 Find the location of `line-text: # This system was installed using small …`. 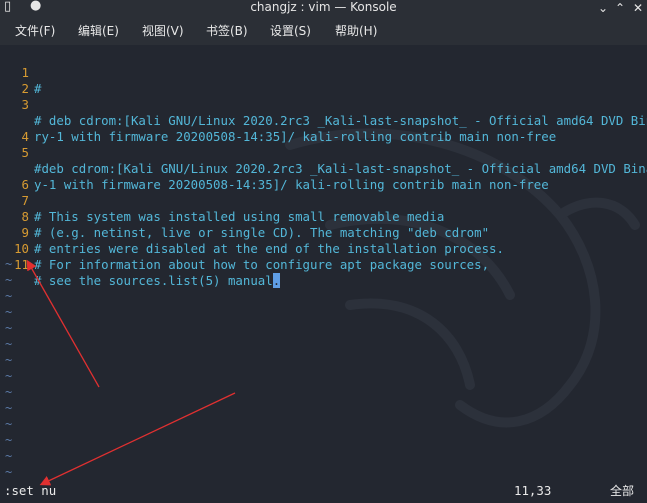

line-text: # This system was installed using small … is located at coordinates (239, 216).